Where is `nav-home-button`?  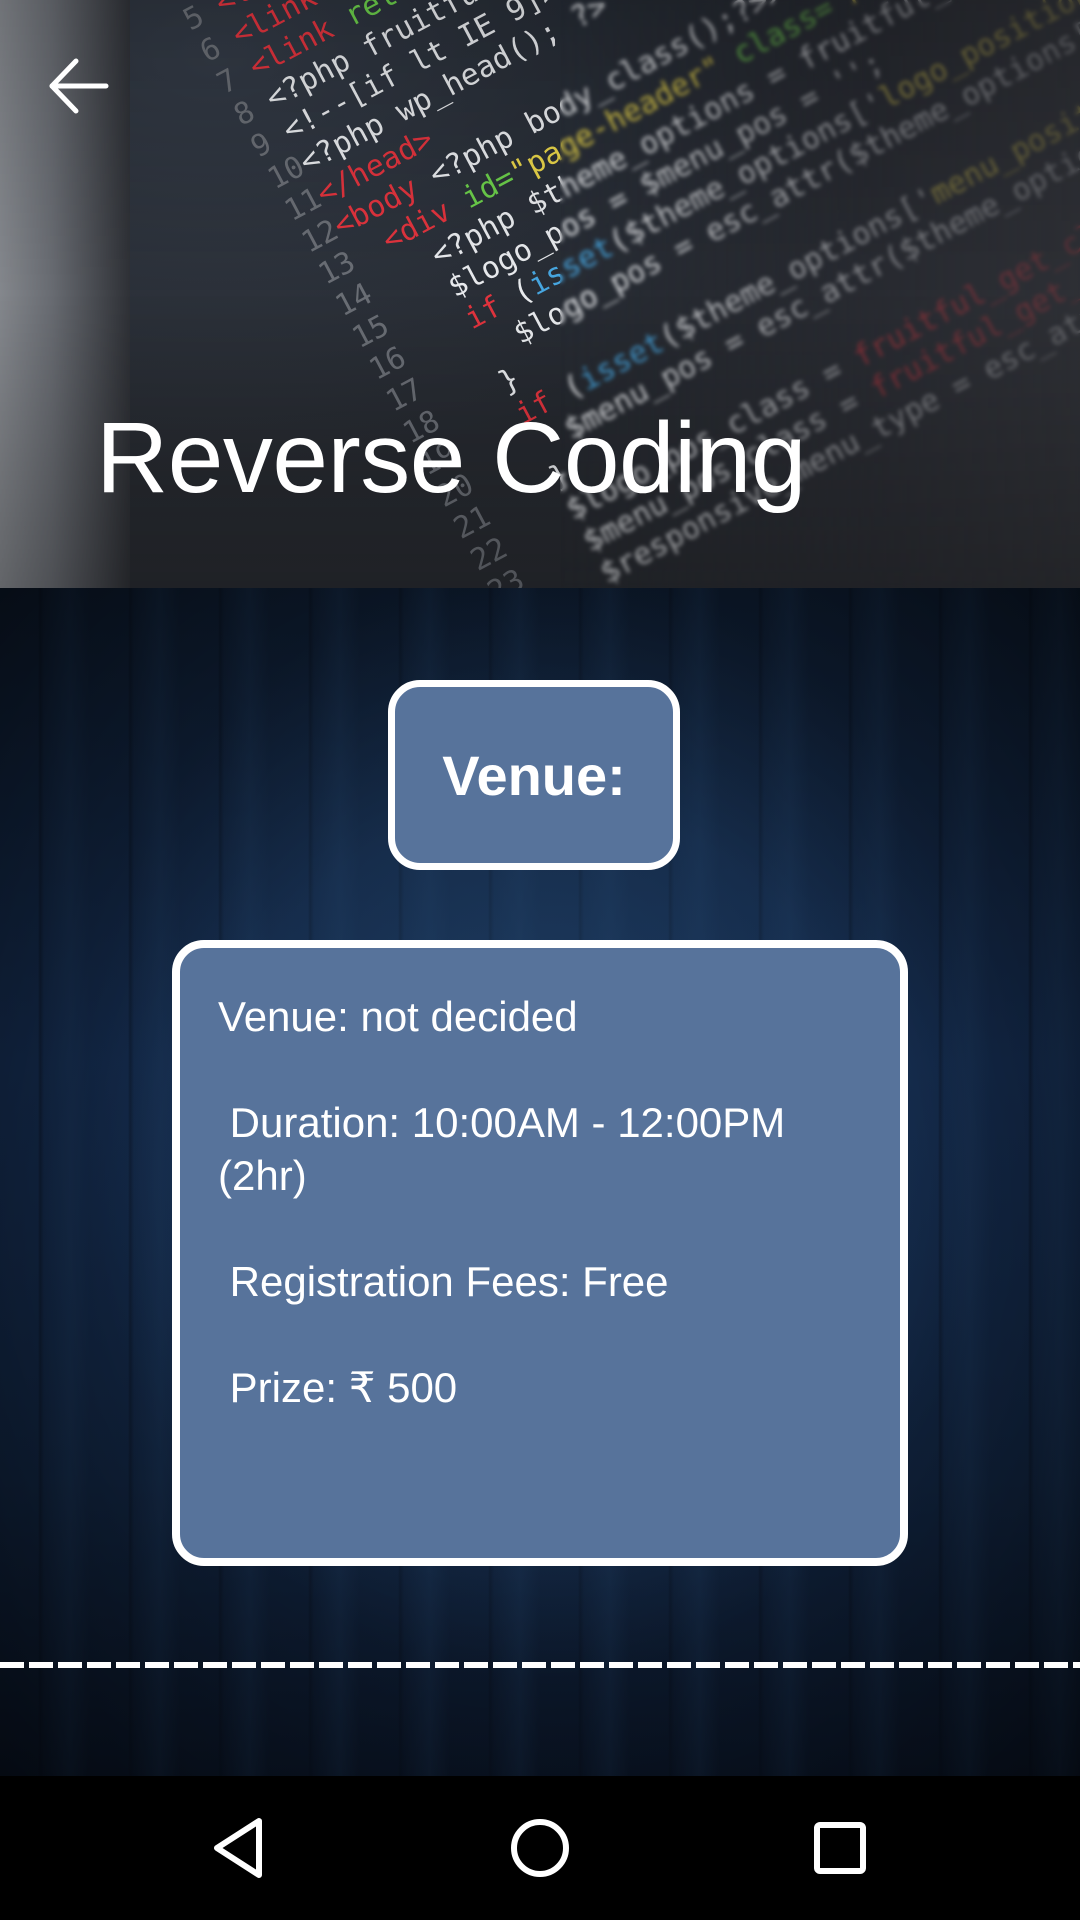
nav-home-button is located at coordinates (540, 1848).